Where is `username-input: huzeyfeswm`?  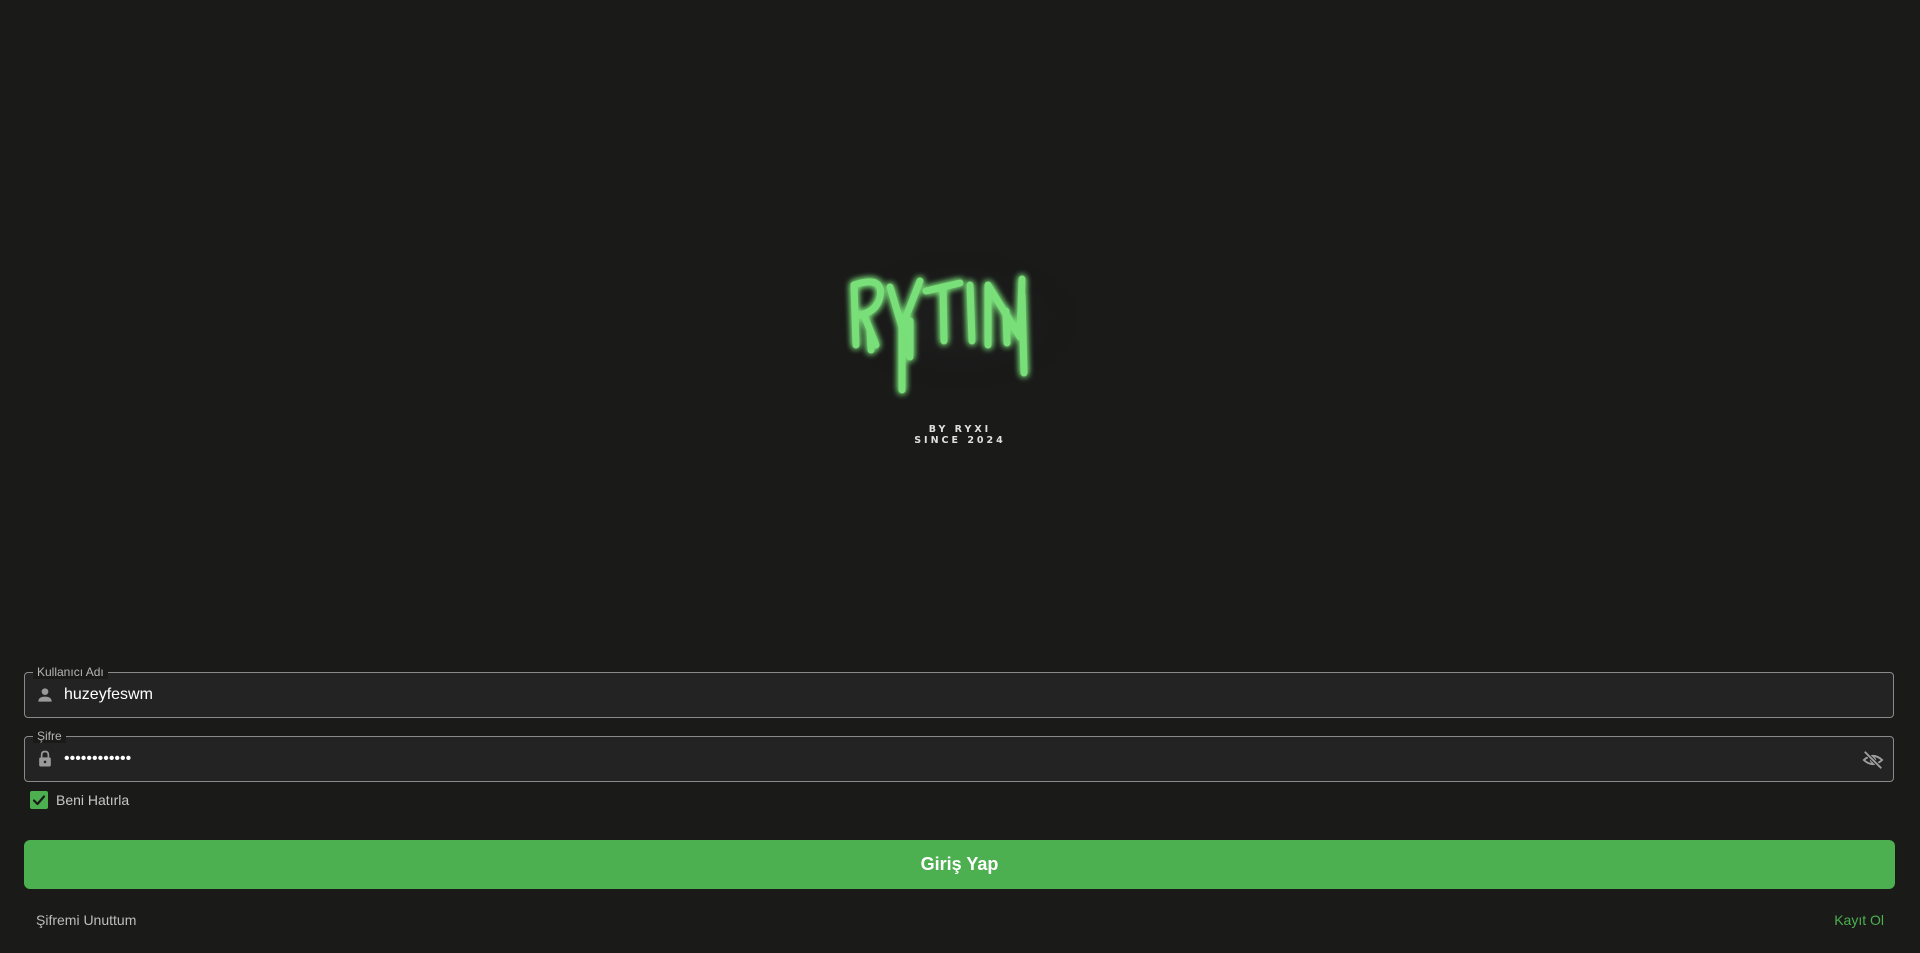
username-input: huzeyfeswm is located at coordinates (108, 695).